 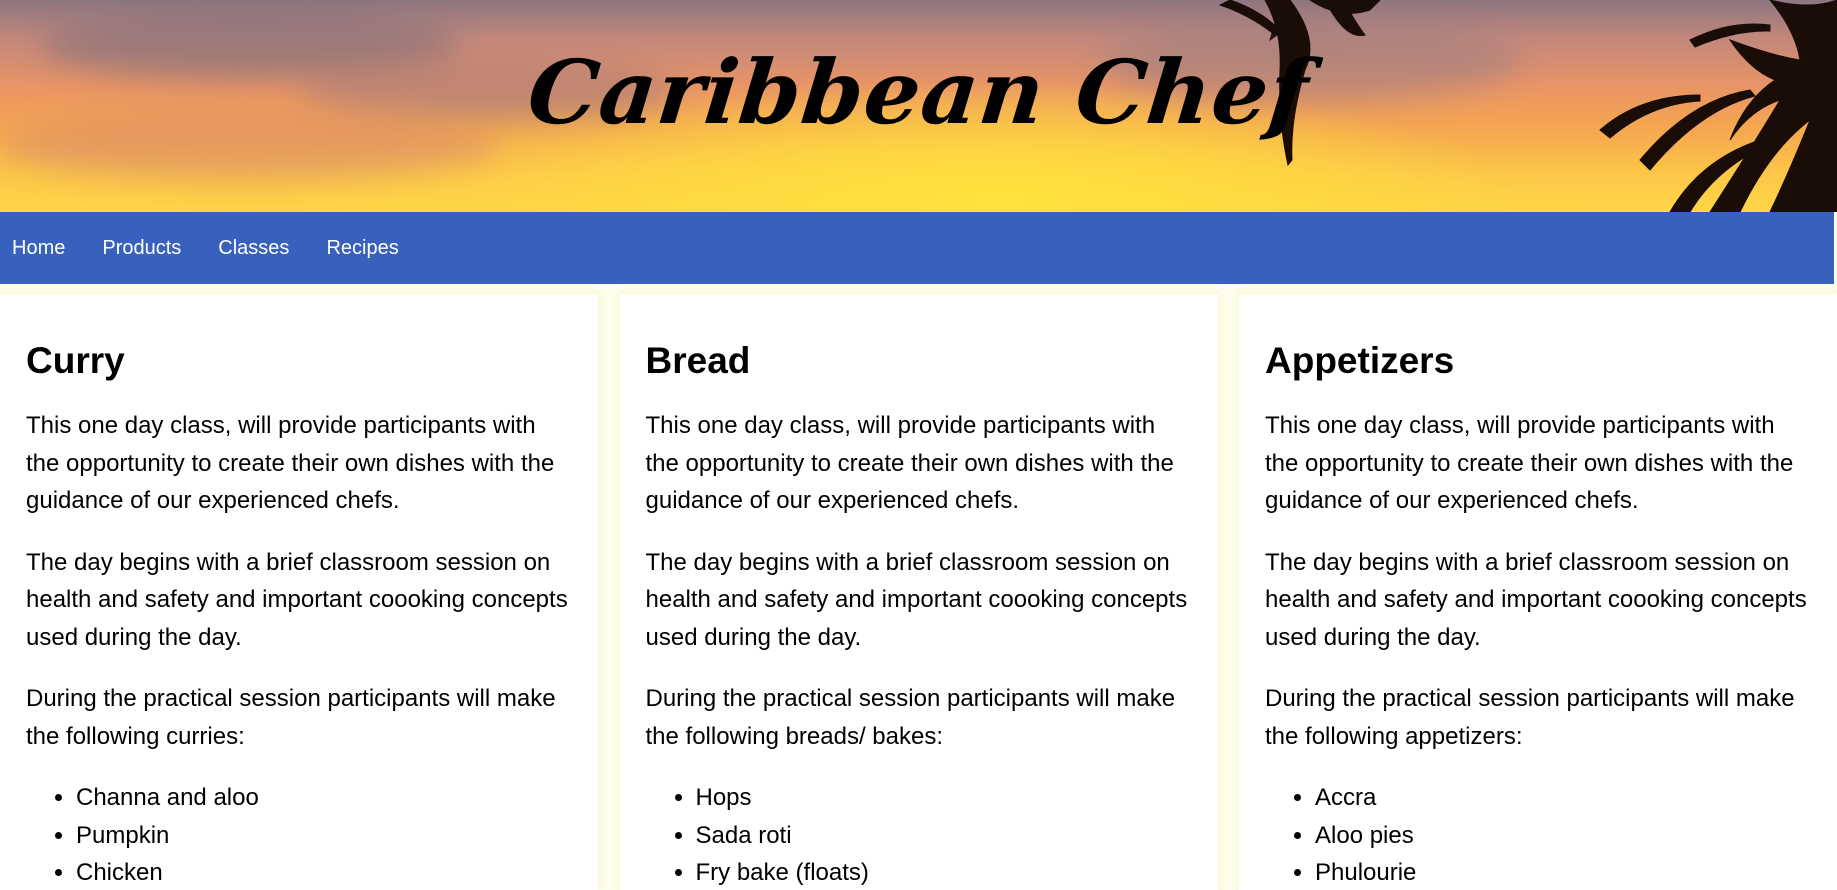 I want to click on class-heading: Appetizers, so click(x=1360, y=360).